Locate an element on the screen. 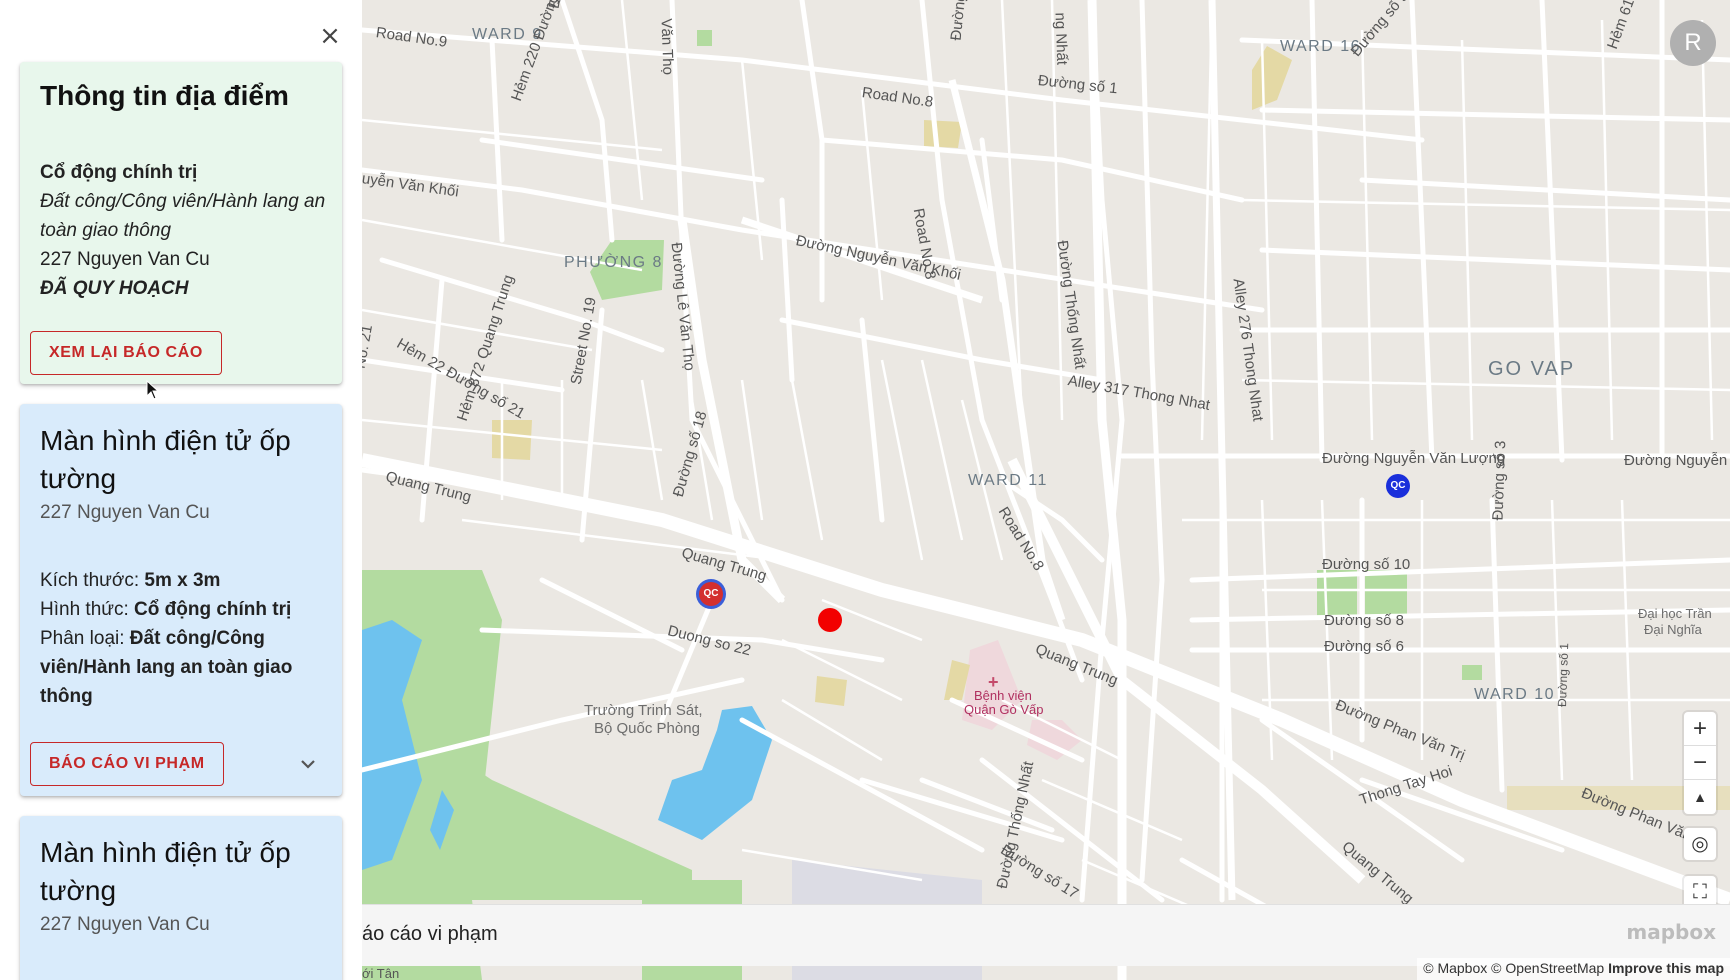 The image size is (1730, 980). map-label: WARD 10 is located at coordinates (1515, 694).